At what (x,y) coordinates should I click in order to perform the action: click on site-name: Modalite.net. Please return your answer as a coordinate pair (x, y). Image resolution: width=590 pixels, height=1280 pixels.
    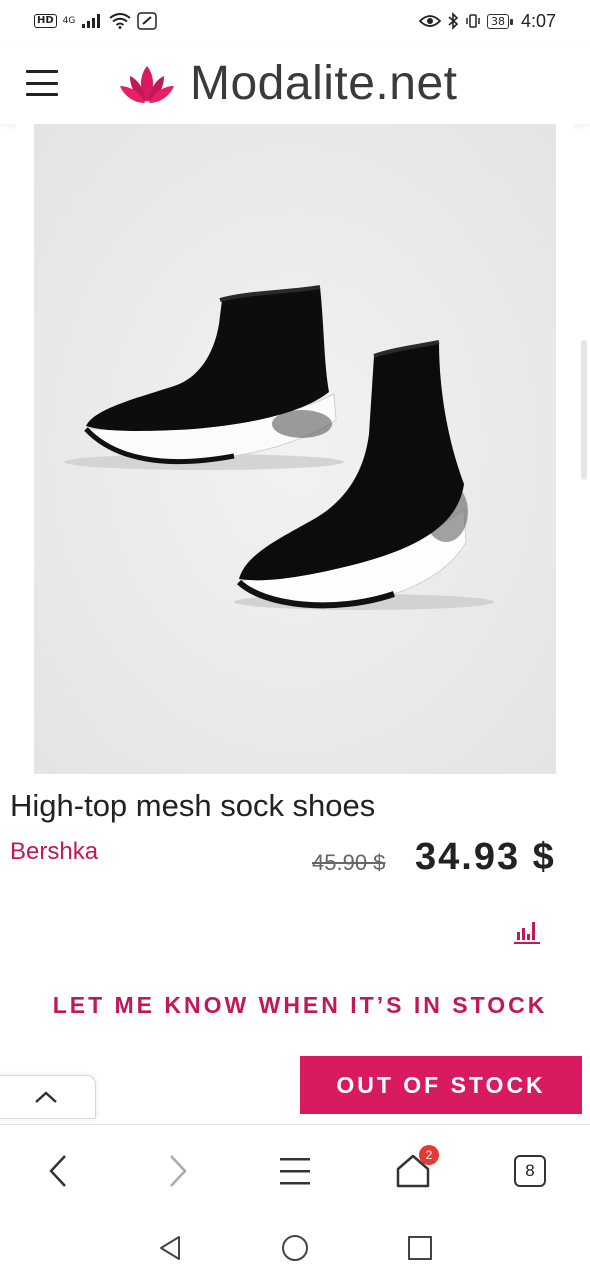
    Looking at the image, I should click on (324, 83).